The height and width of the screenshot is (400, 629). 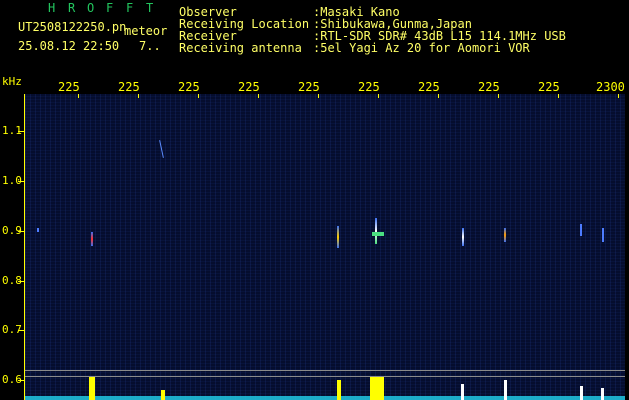 What do you see at coordinates (240, 48) in the screenshot?
I see `info-label-antenna: Receiving antenna` at bounding box center [240, 48].